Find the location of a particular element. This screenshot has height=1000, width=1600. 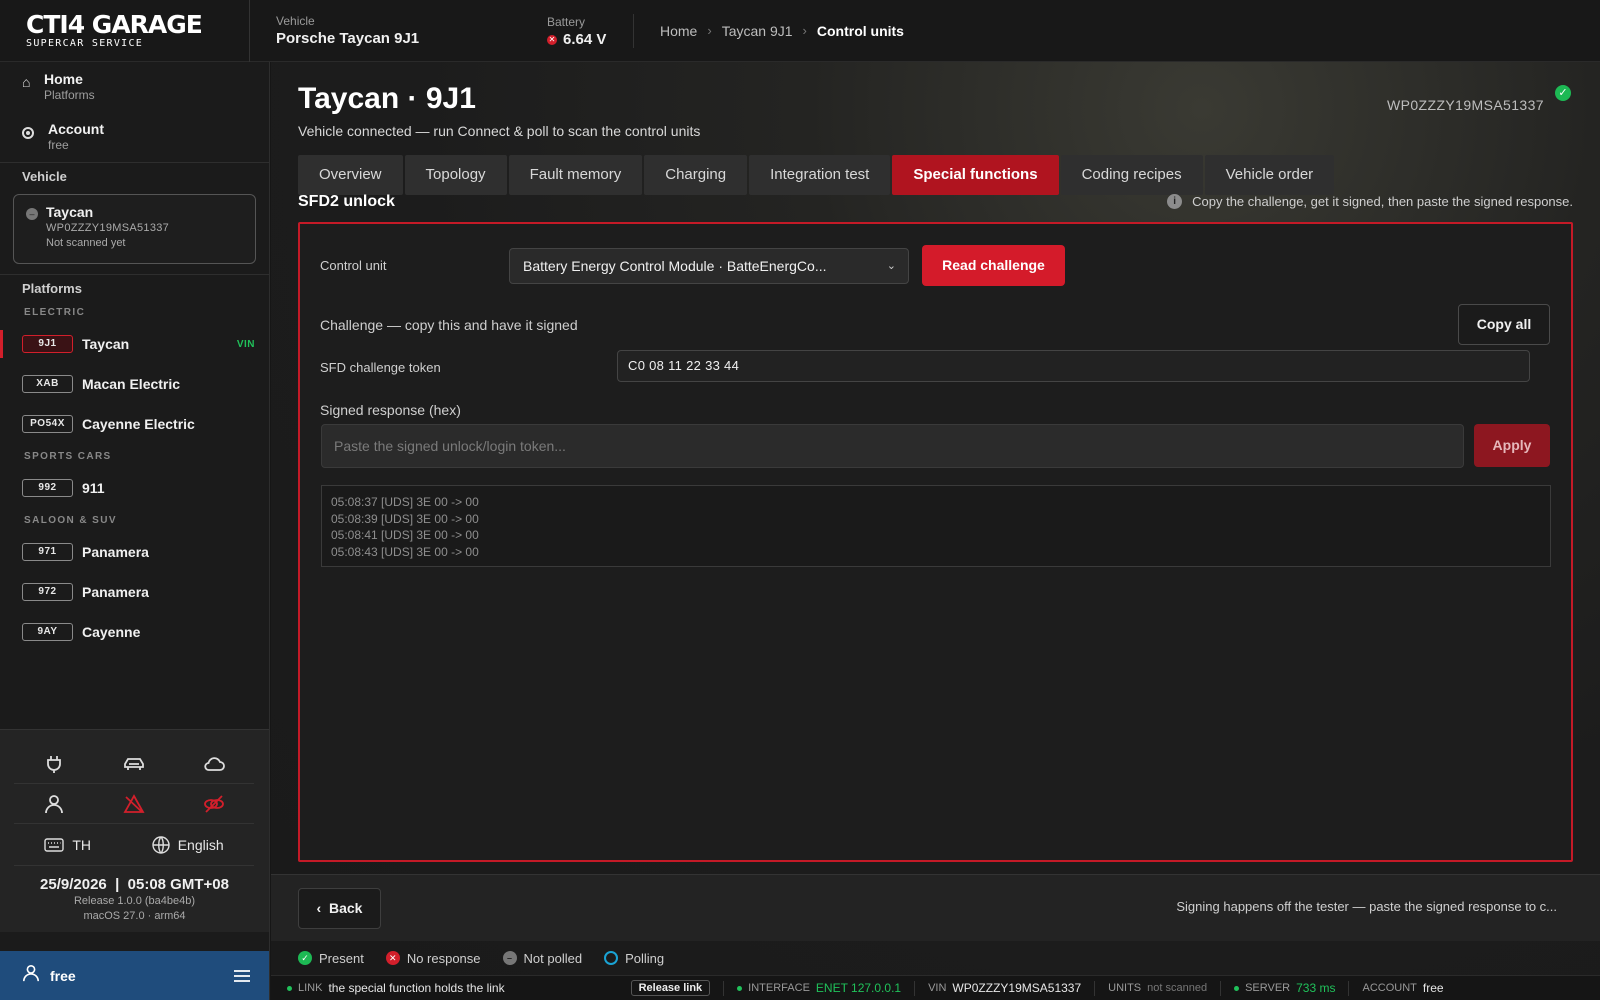

chevron-right-icon: › is located at coordinates (709, 30).